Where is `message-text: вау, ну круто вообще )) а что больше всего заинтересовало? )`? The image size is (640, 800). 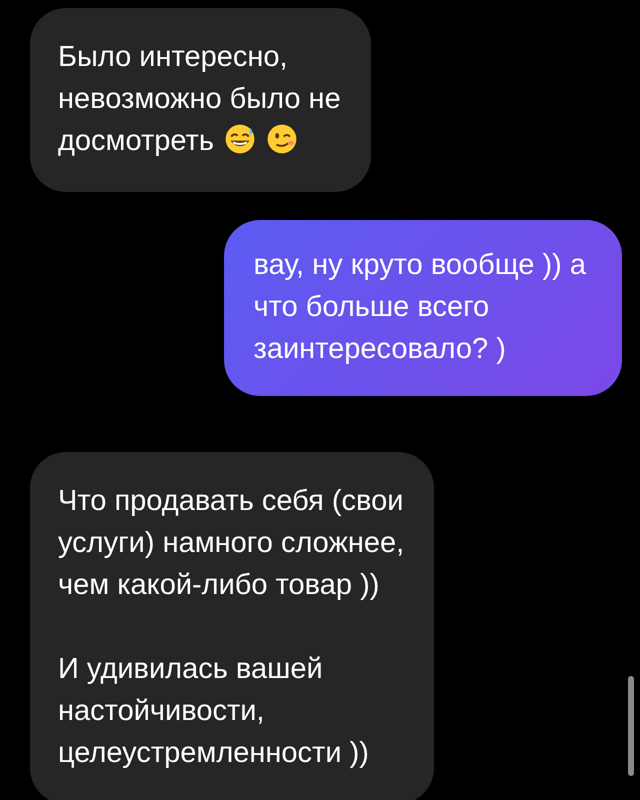 message-text: вау, ну круто вообще )) а что больше всего заинтересовало? ) is located at coordinates (420, 307).